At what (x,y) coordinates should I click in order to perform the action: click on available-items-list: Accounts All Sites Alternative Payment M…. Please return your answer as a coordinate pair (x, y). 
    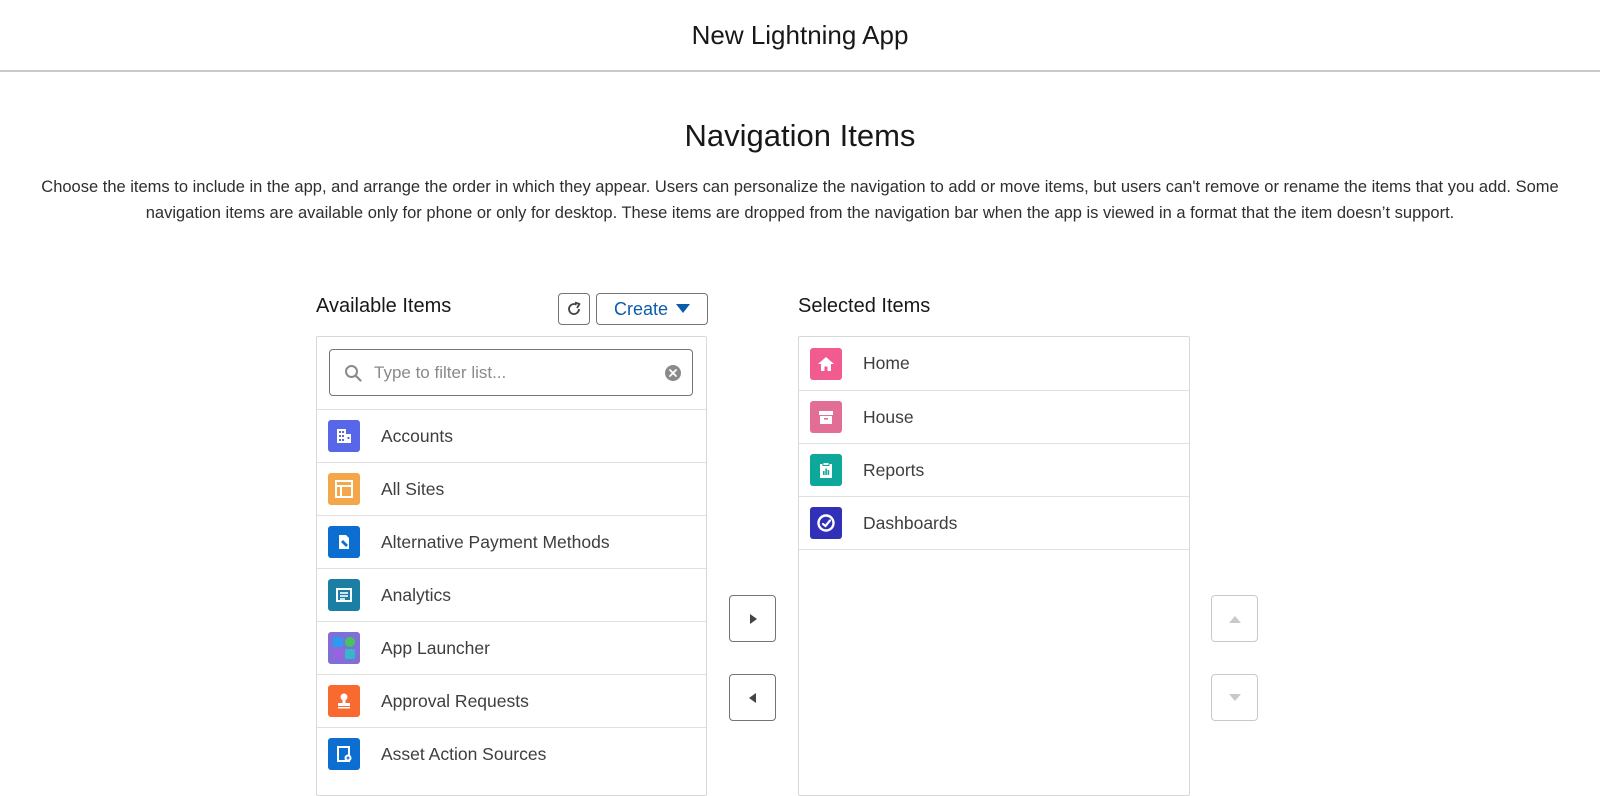
    Looking at the image, I should click on (511, 566).